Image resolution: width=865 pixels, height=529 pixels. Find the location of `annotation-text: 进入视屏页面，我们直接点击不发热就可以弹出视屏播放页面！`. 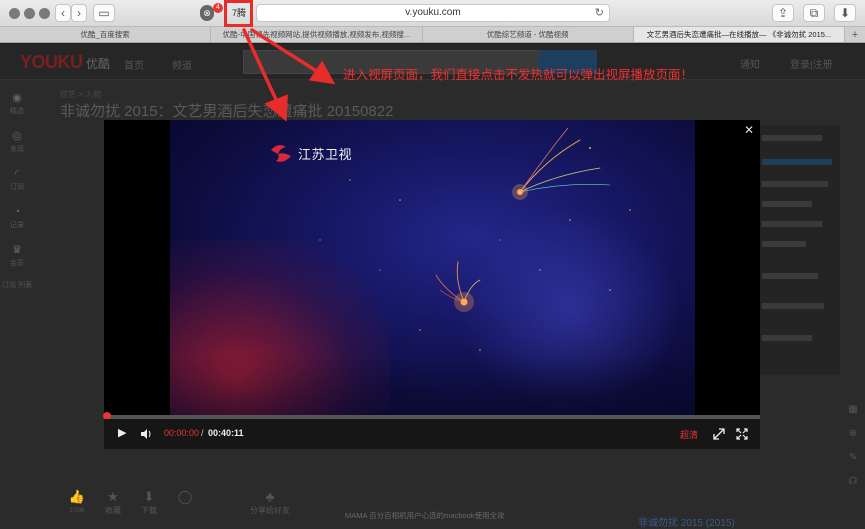

annotation-text: 进入视屏页面，我们直接点击不发热就可以弹出视屏播放页面！ is located at coordinates (518, 75).